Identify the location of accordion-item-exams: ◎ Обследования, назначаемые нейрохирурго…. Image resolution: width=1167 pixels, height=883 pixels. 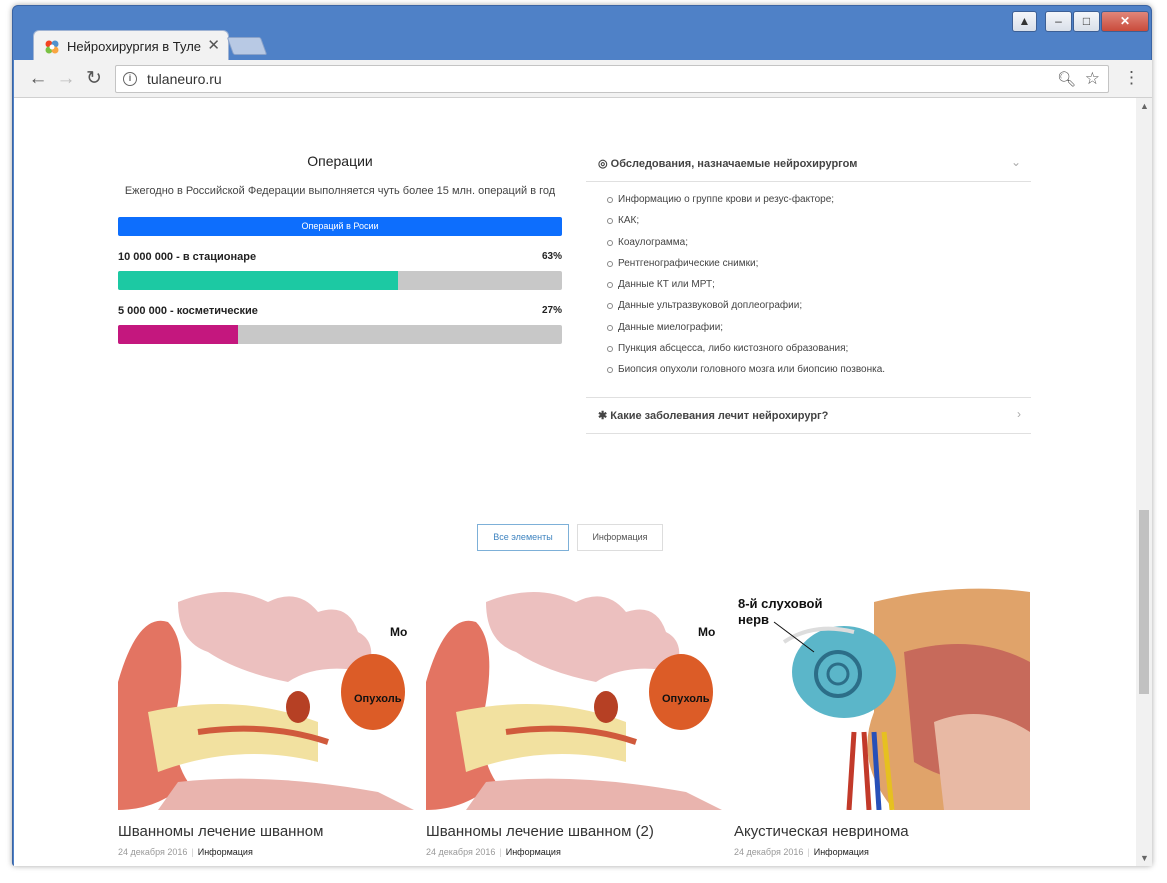
(808, 164).